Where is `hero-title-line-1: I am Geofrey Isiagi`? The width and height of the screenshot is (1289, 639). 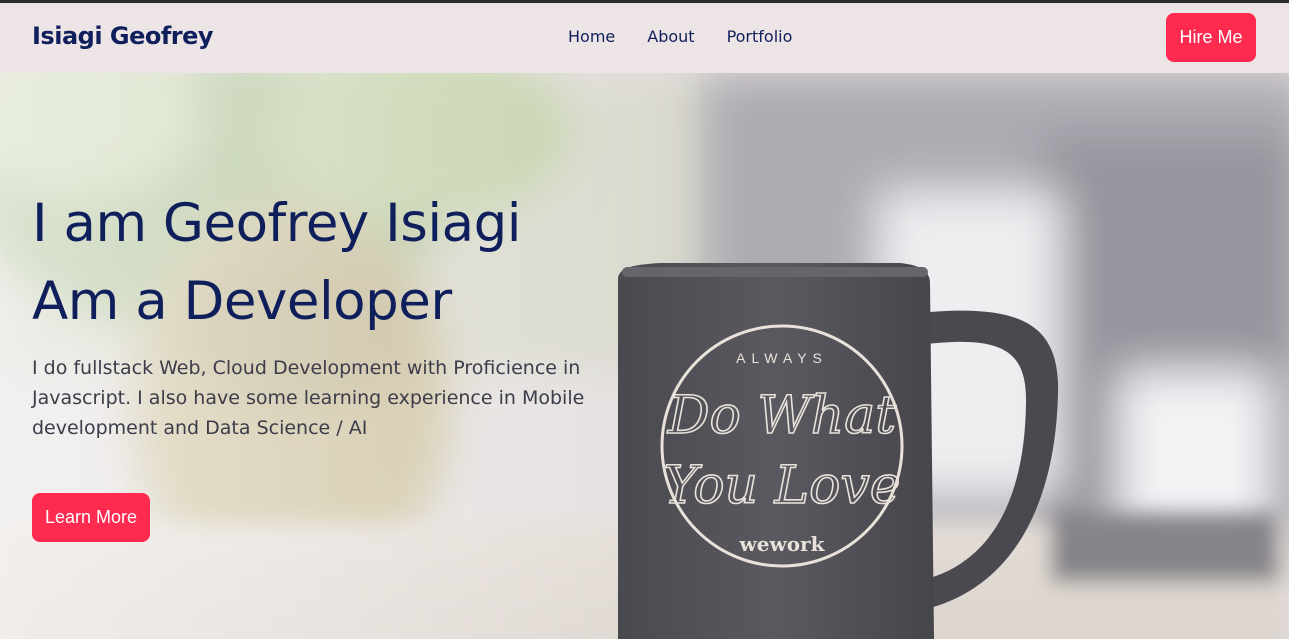
hero-title-line-1: I am Geofrey Isiagi is located at coordinates (276, 223).